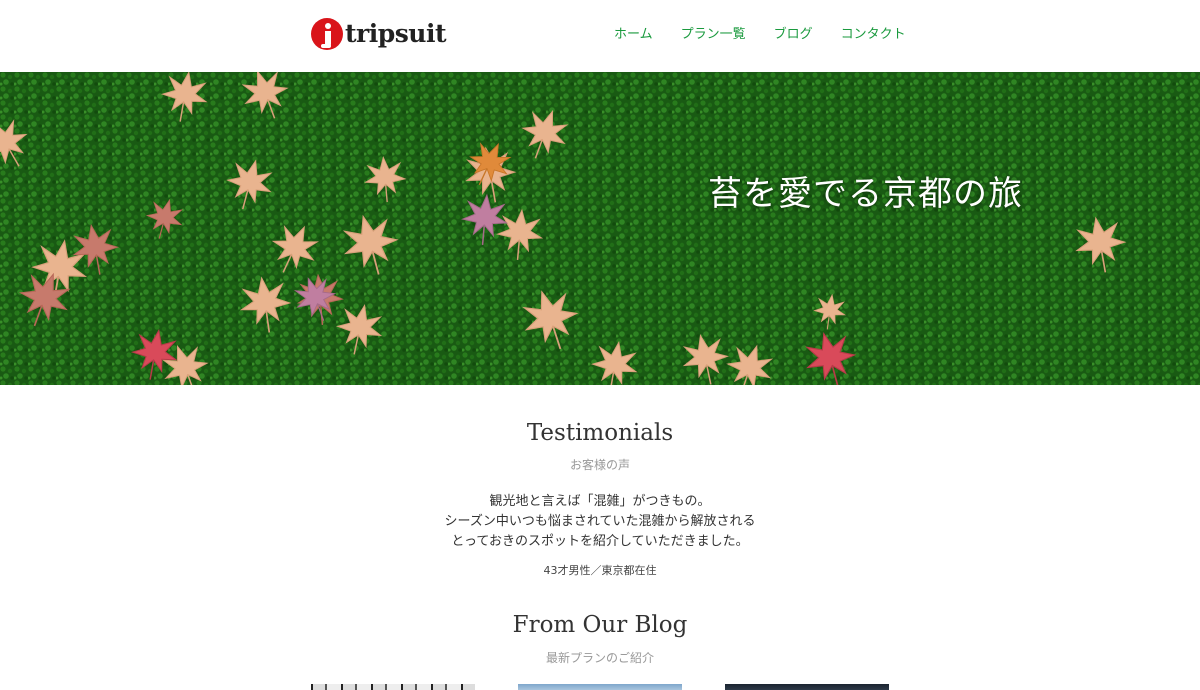 The image size is (1200, 690). I want to click on nav-contact: コンタクト, so click(873, 35).